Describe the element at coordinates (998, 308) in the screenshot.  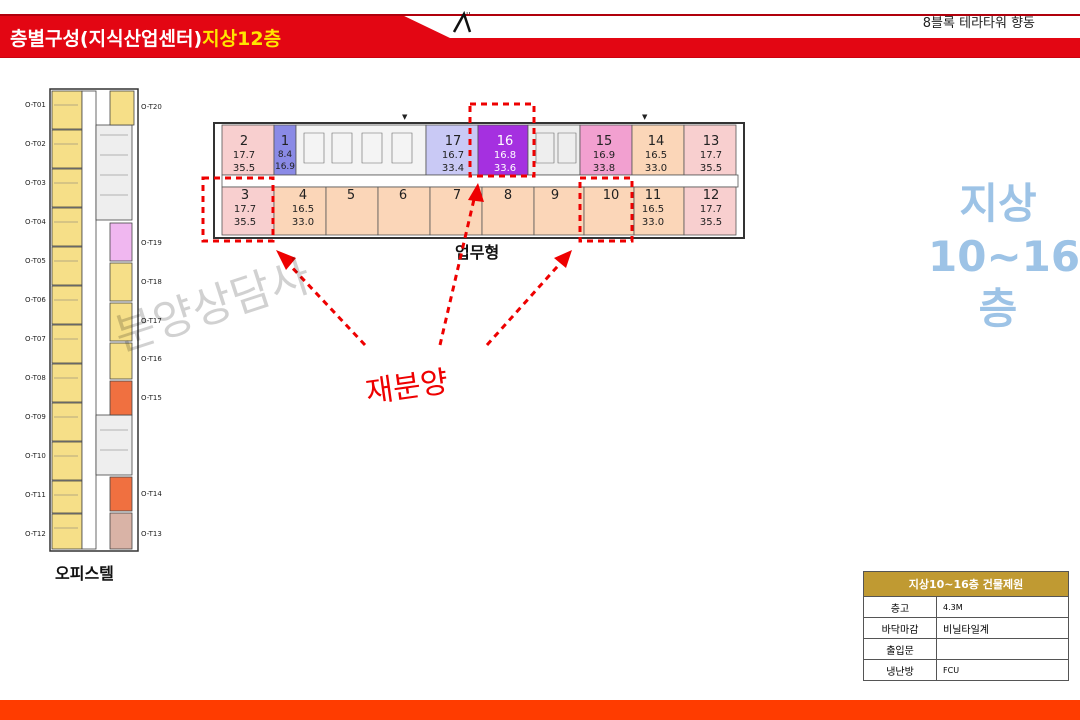
I see `floor-range-line3: 층` at that location.